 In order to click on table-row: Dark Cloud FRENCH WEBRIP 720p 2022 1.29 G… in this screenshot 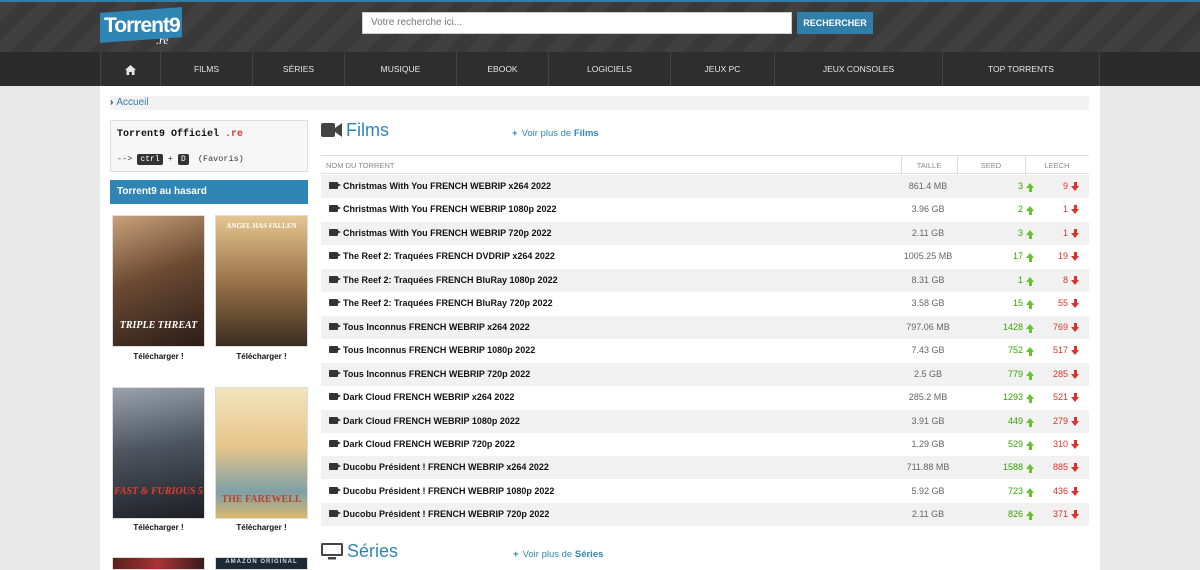, I will do `click(705, 444)`.